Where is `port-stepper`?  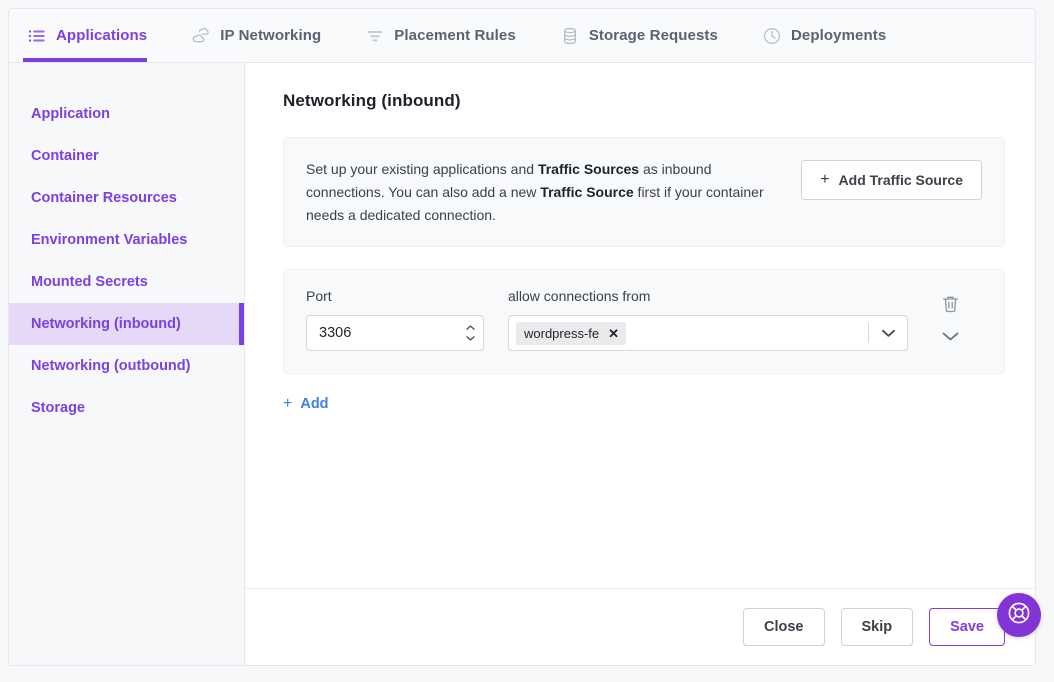
port-stepper is located at coordinates (470, 333).